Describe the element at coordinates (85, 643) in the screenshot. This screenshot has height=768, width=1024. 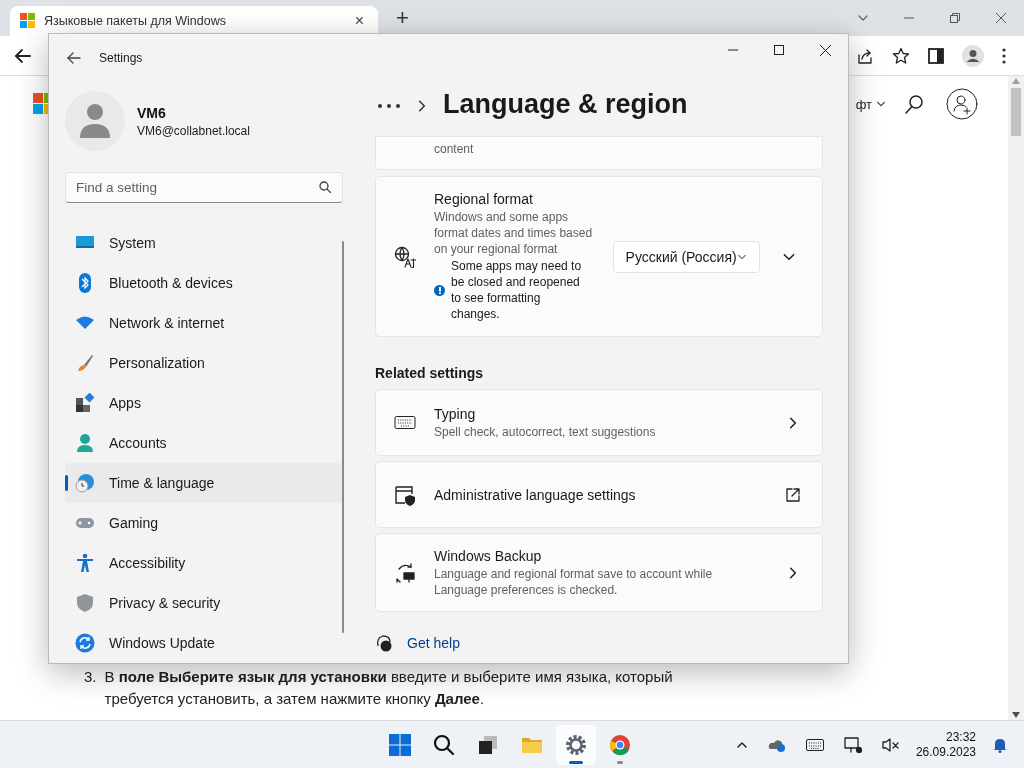
I see `sync-icon` at that location.